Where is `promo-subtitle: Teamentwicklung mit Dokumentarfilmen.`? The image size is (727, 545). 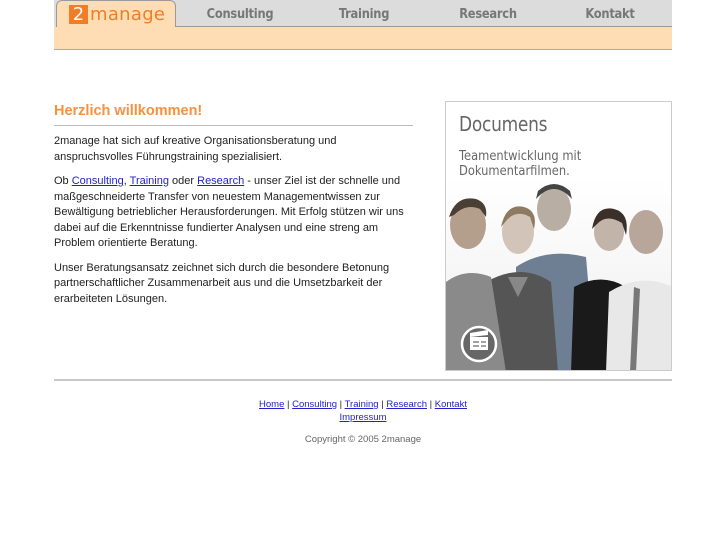
promo-subtitle: Teamentwicklung mit Dokumentarfilmen. is located at coordinates (552, 164).